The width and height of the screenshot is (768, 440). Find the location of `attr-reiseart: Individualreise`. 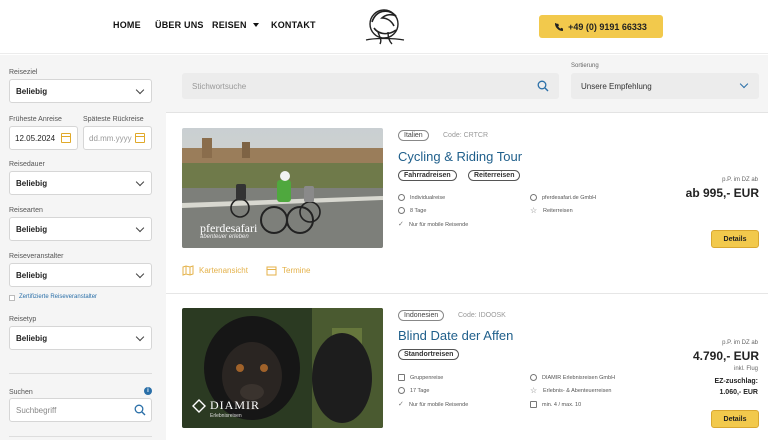

attr-reiseart: Individualreise is located at coordinates (421, 197).